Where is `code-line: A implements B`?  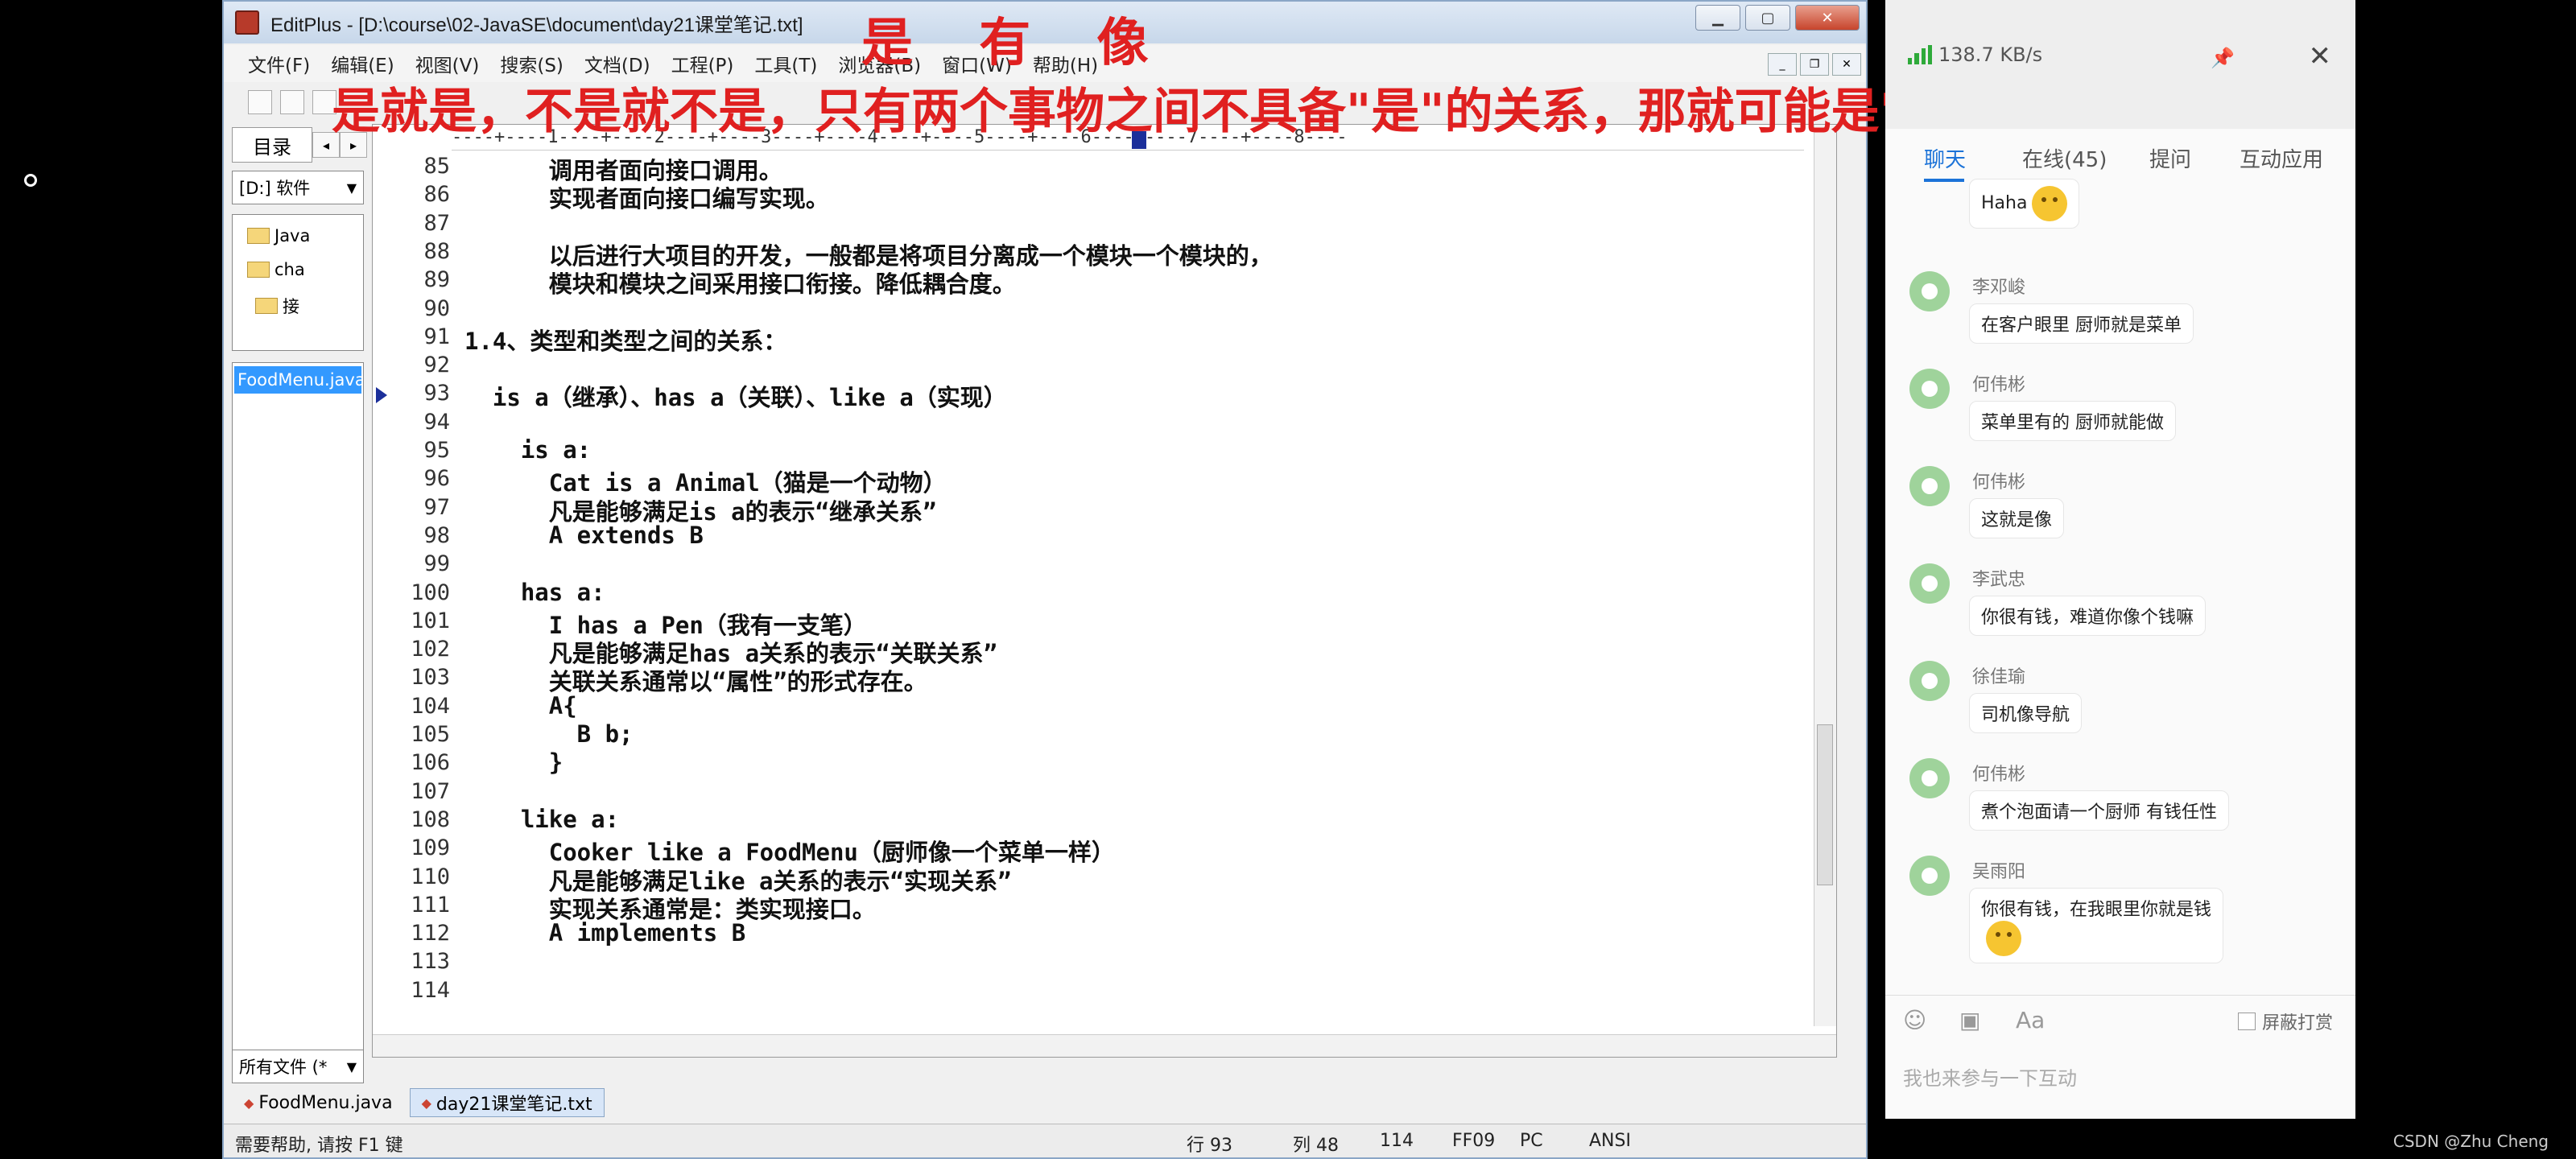
code-line: A implements B is located at coordinates (605, 933).